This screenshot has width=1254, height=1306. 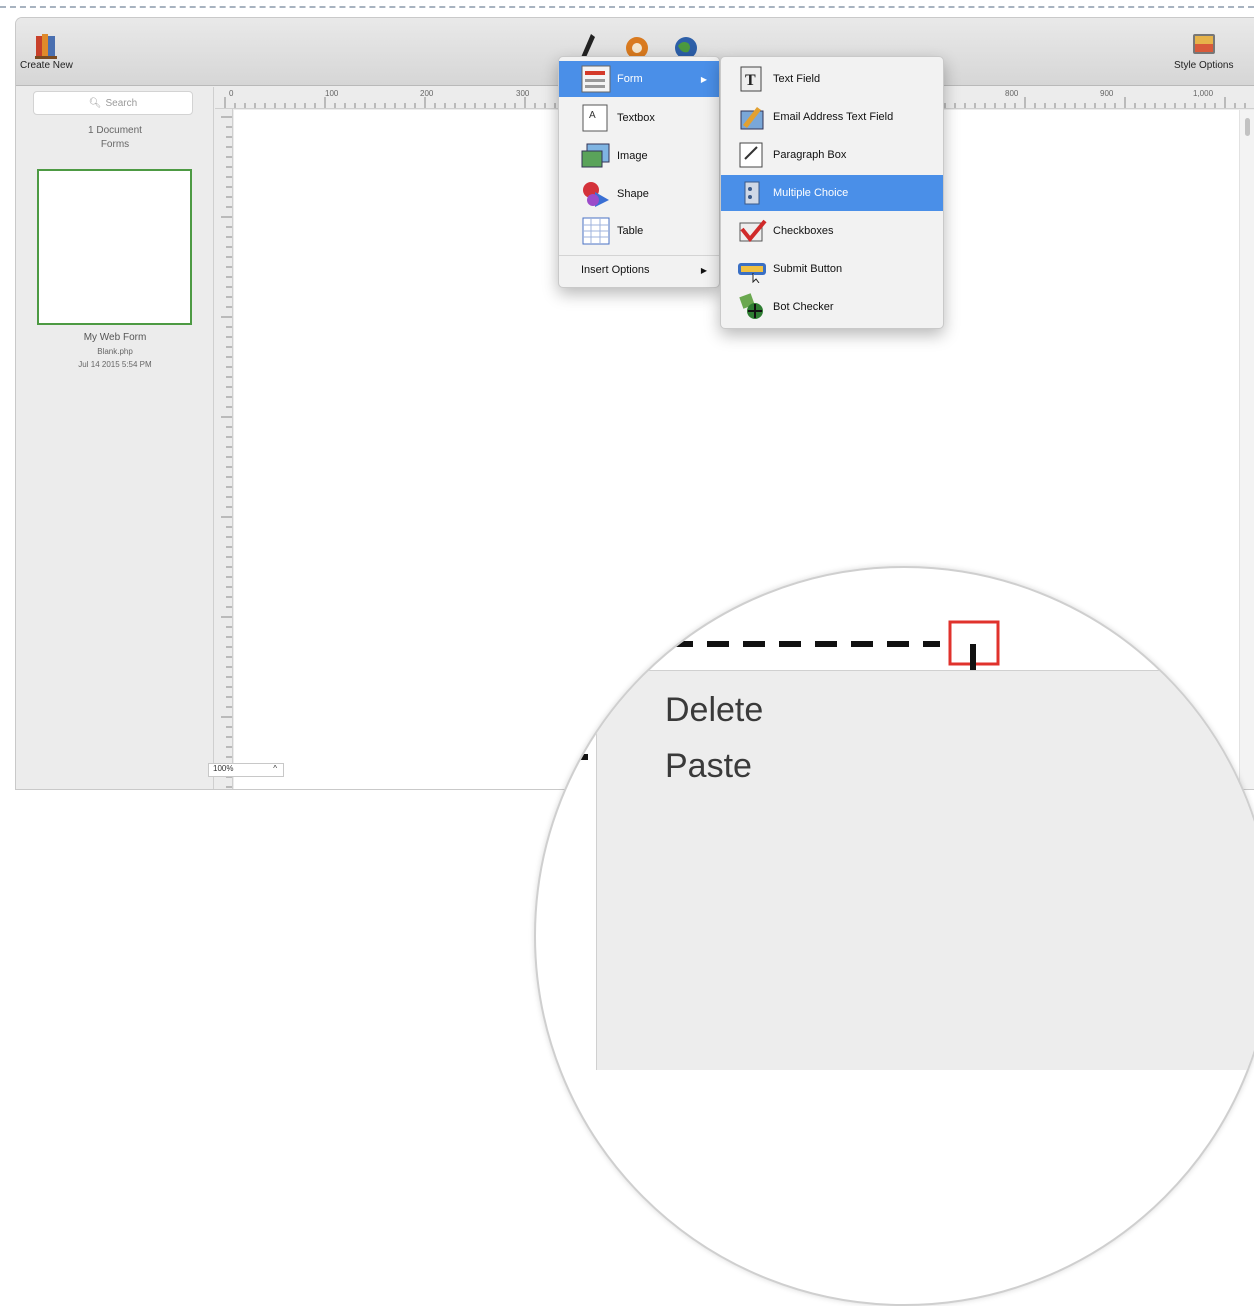 I want to click on menu-item-label: Textbox, so click(x=636, y=118).